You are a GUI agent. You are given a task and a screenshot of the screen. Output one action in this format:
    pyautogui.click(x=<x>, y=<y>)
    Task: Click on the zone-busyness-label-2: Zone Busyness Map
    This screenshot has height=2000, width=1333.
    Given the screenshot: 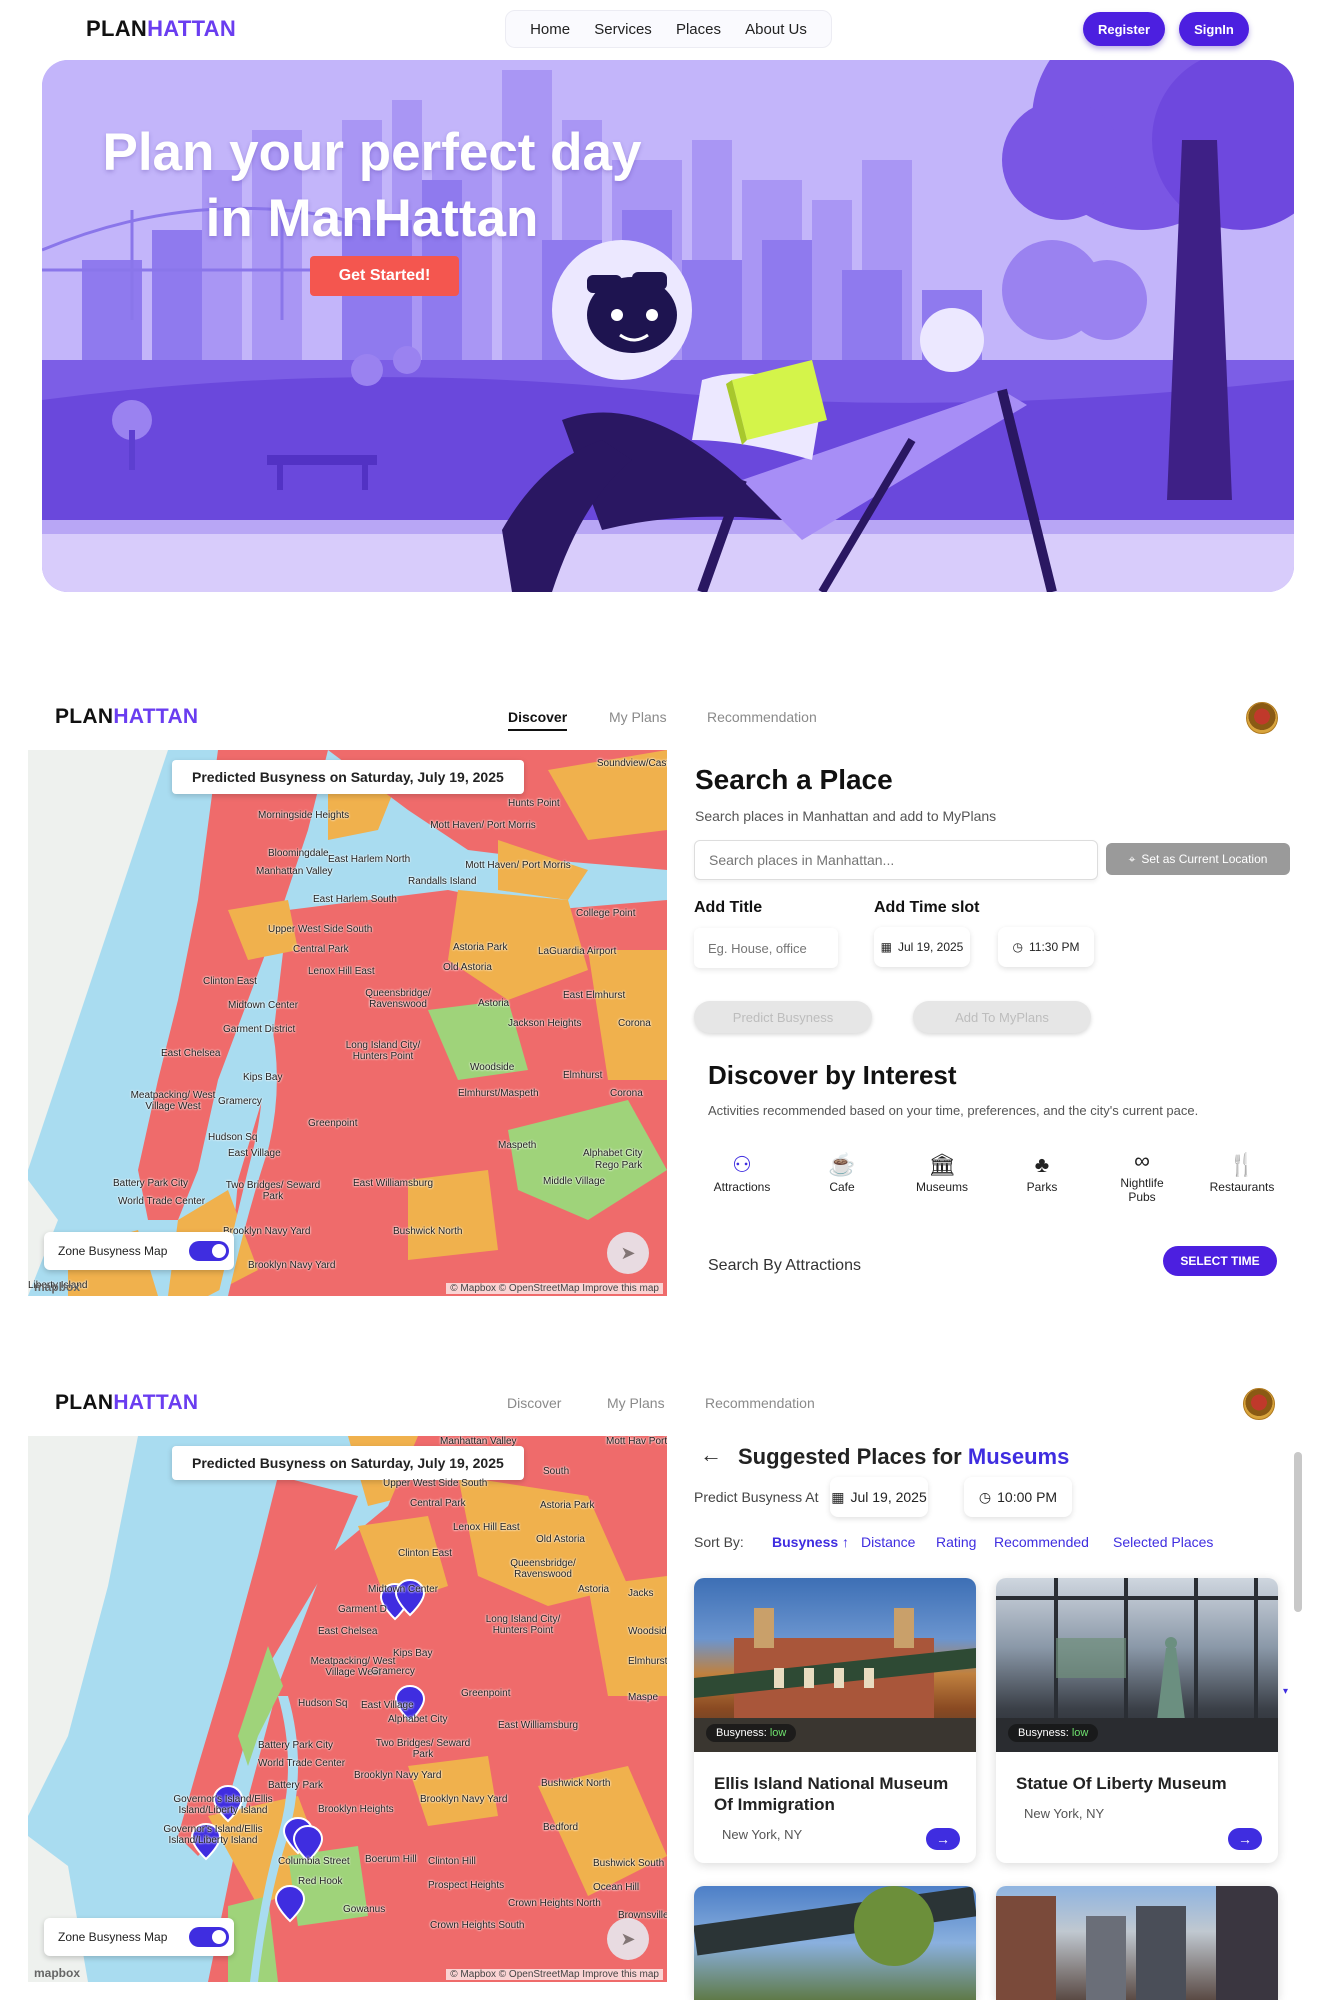 What is the action you would take?
    pyautogui.click(x=113, y=1937)
    